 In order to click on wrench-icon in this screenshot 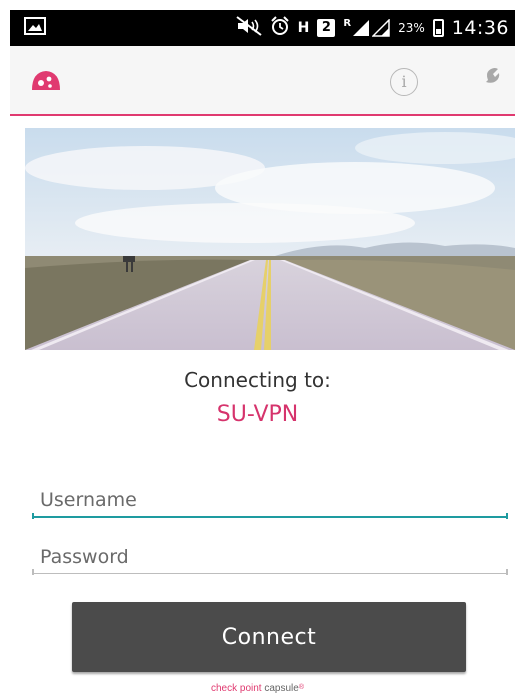, I will do `click(486, 82)`.